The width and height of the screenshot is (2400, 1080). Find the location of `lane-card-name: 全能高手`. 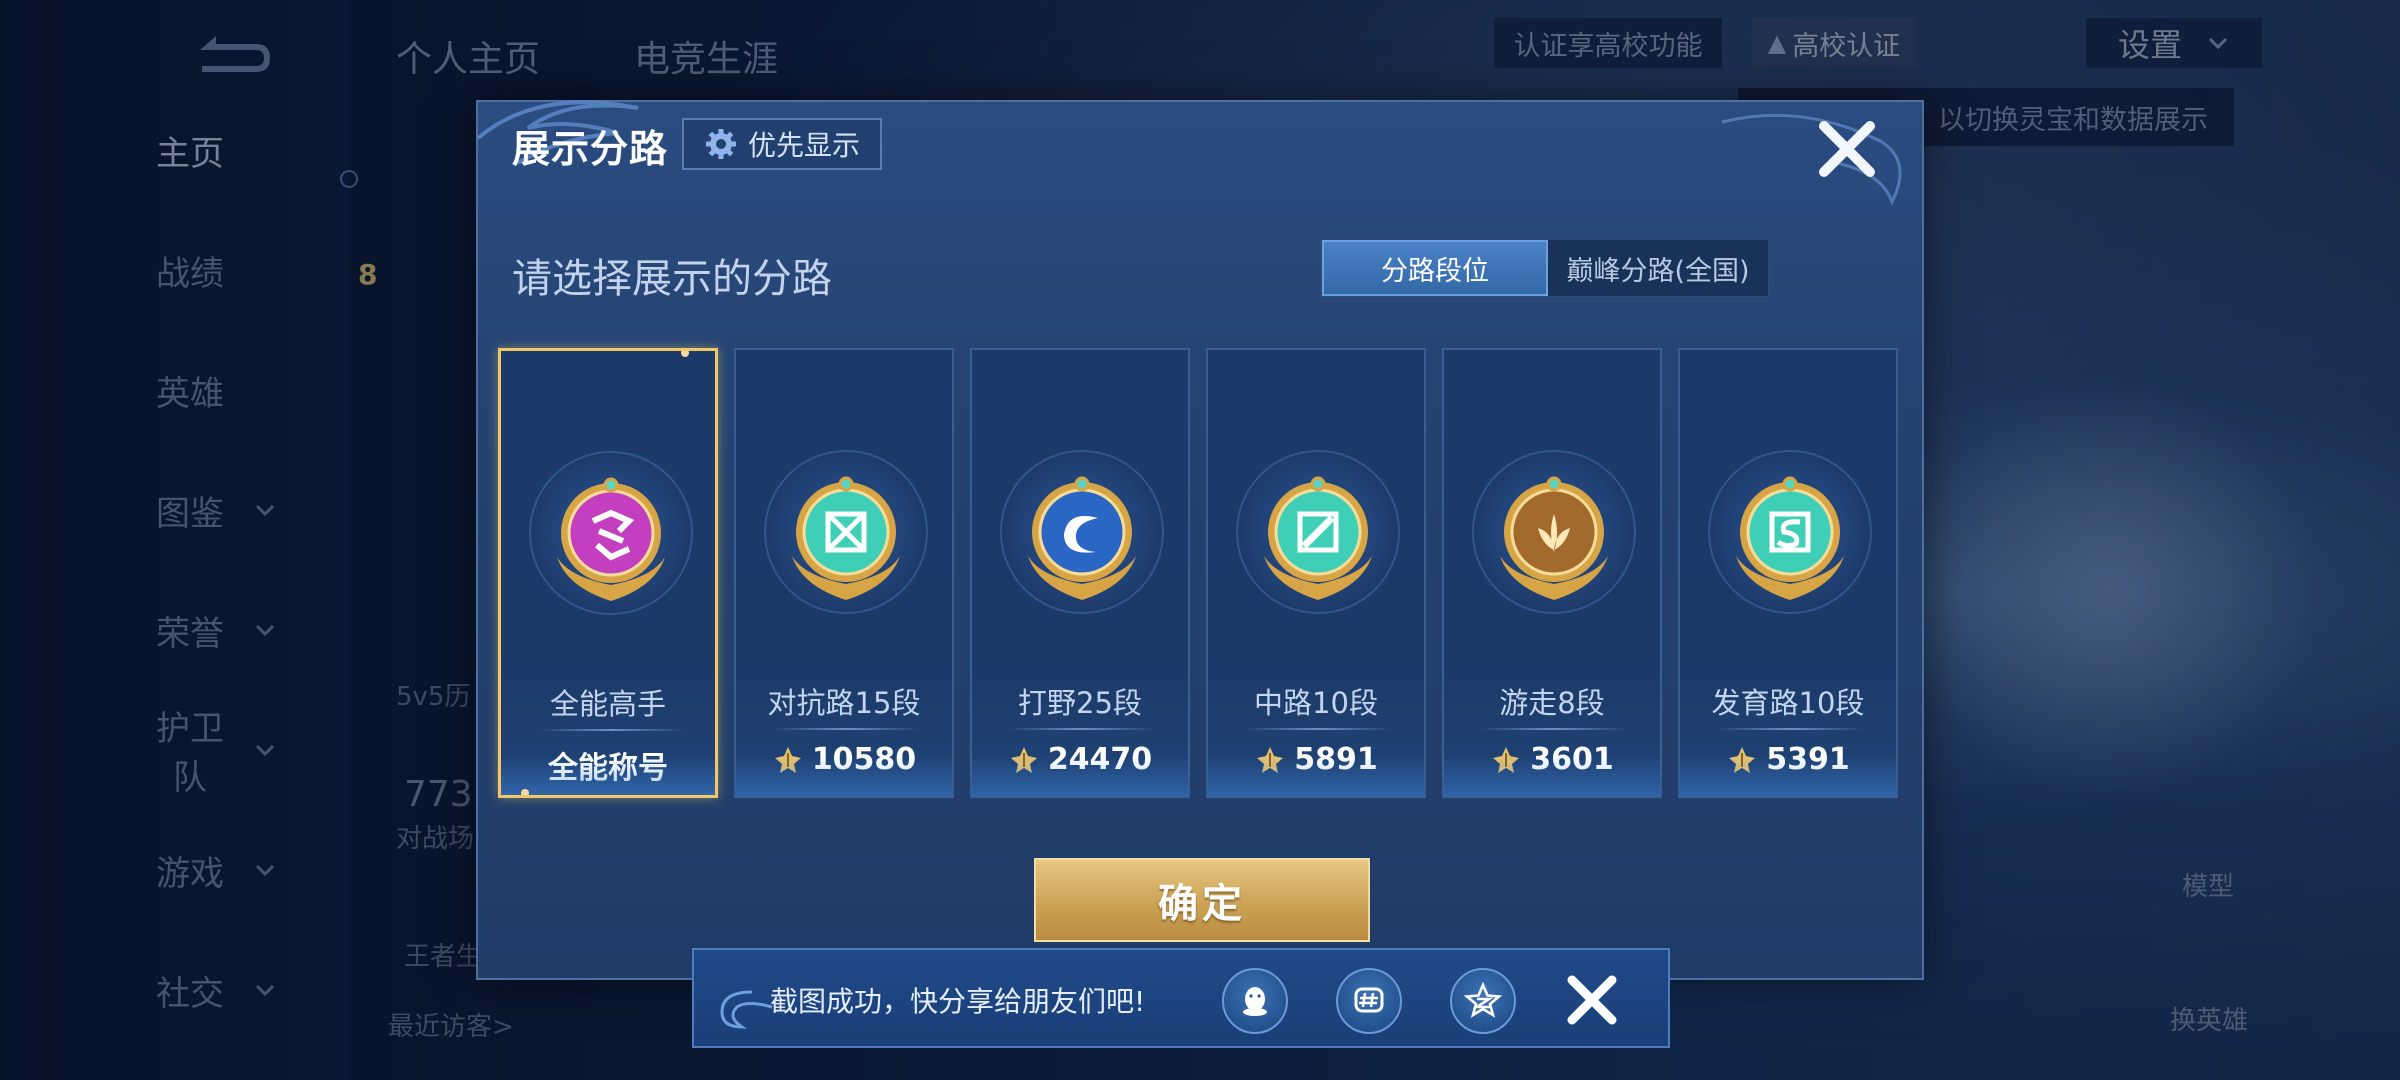

lane-card-name: 全能高手 is located at coordinates (607, 704).